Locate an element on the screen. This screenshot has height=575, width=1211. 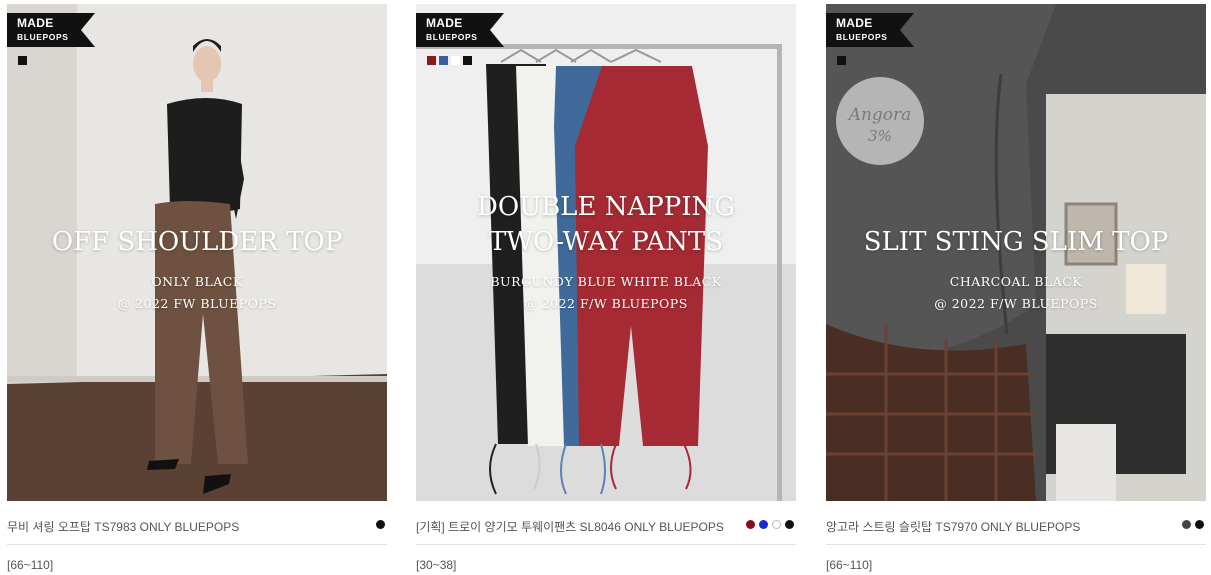
sub-colors: CHARCOAL BLACK is located at coordinates (1016, 281).